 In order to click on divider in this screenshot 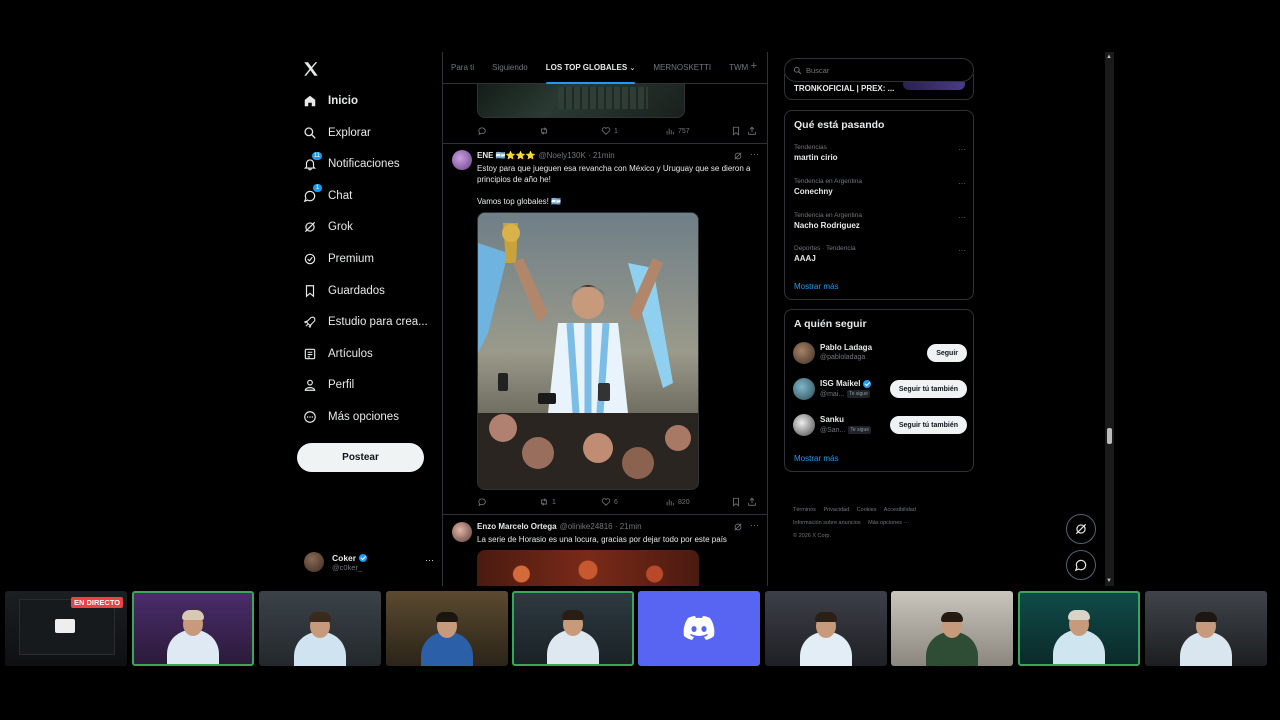, I will do `click(605, 143)`.